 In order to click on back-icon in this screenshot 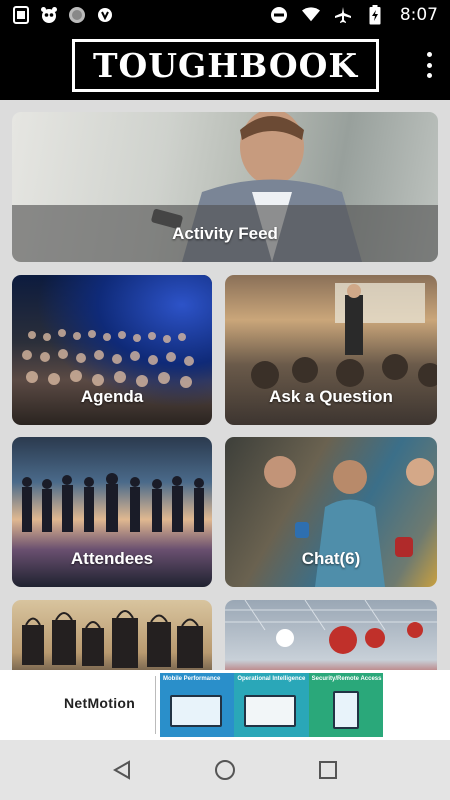, I will do `click(122, 770)`.